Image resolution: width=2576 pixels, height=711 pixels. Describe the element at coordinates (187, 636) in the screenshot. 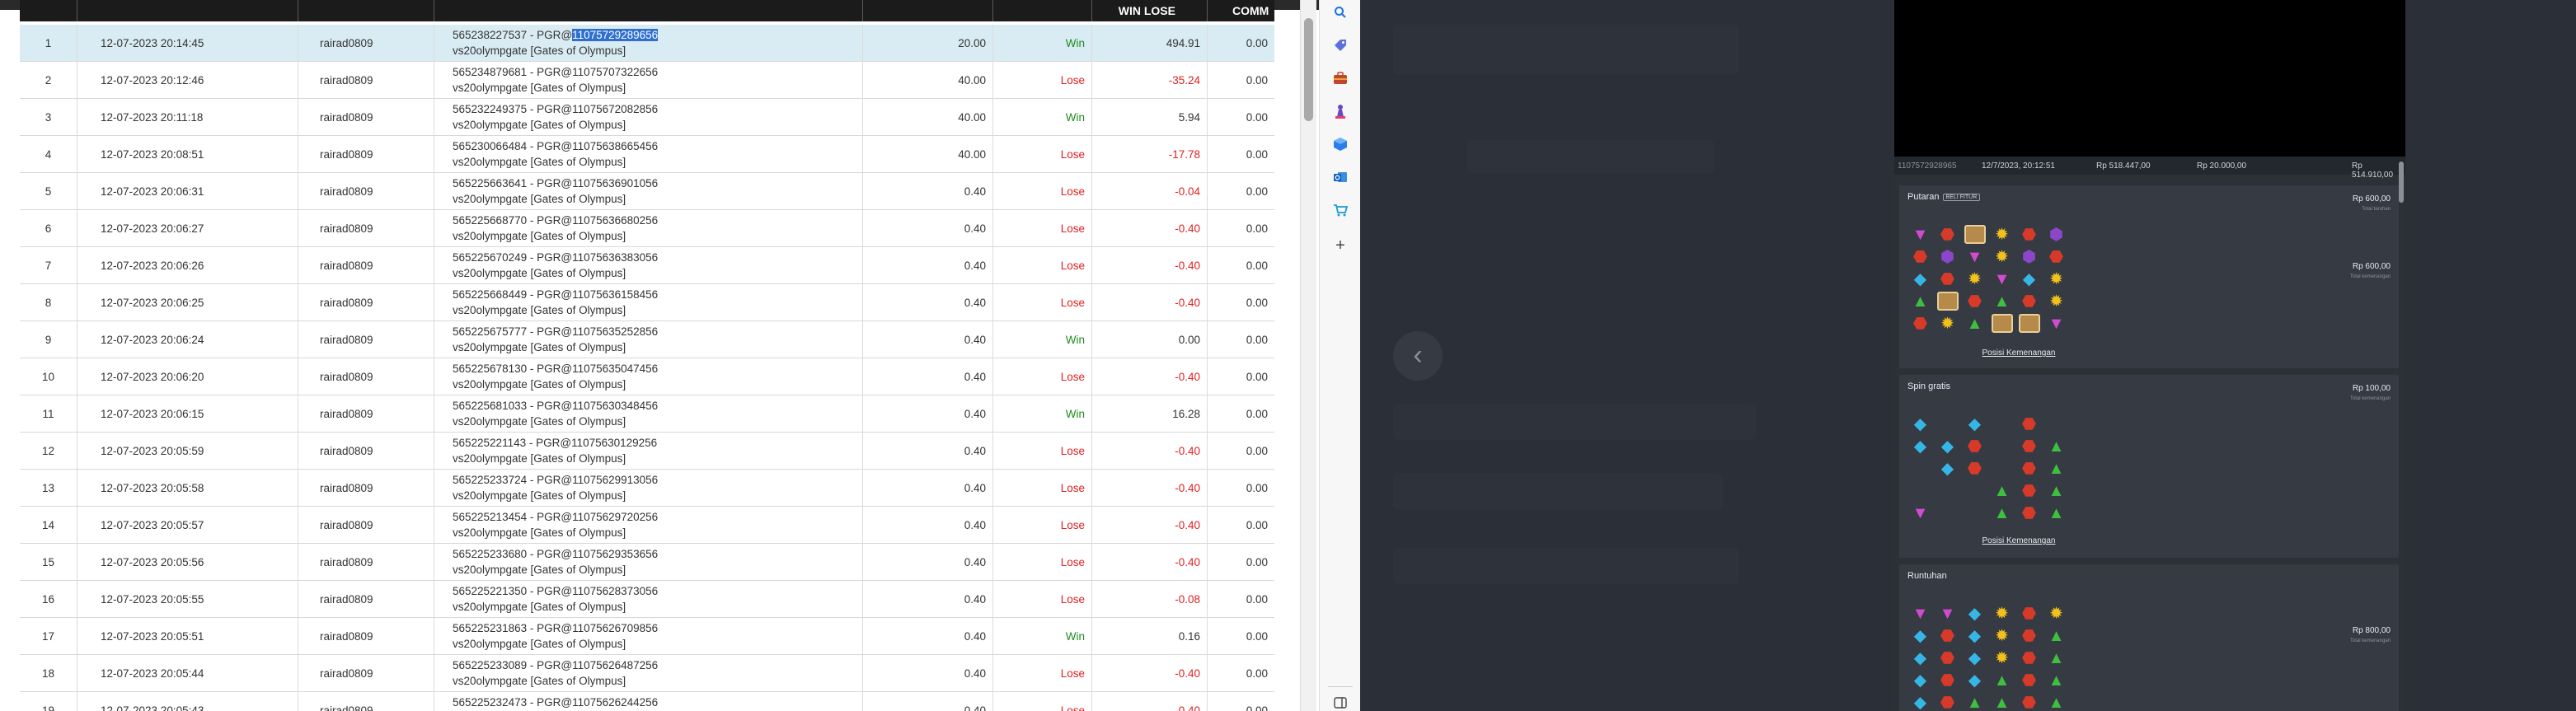

I see `cell-date: 12-07-2023 20:05:51` at that location.